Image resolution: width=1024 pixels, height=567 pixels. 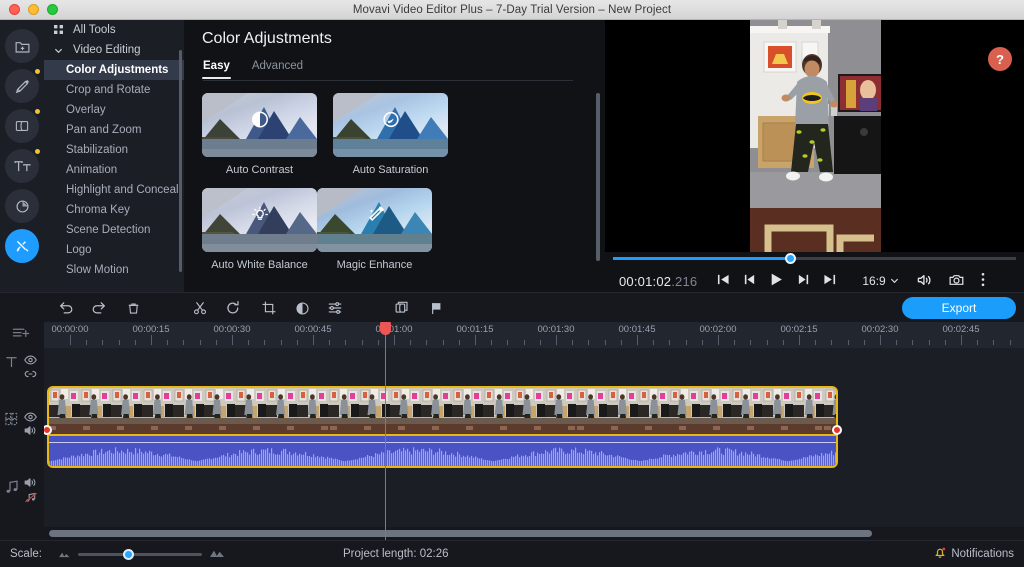 I want to click on sidebar-item-overlay: Overlay, so click(x=114, y=110).